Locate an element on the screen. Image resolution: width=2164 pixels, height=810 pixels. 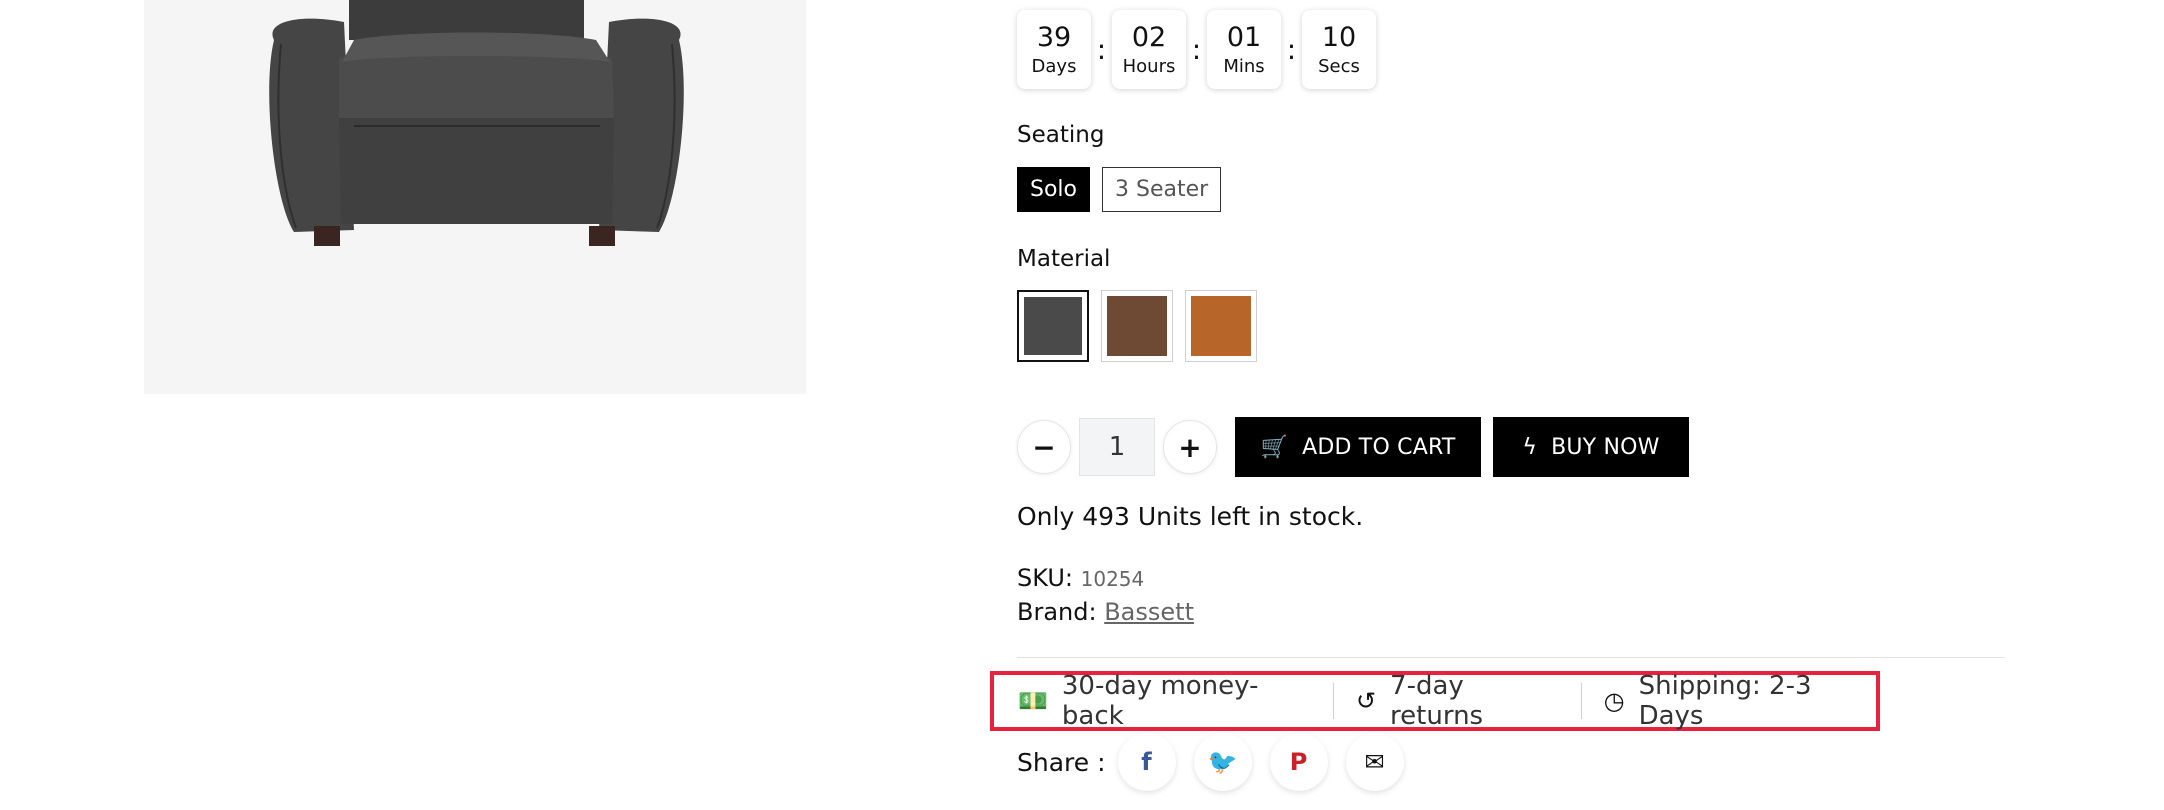
pinterest-icon: P is located at coordinates (1298, 762).